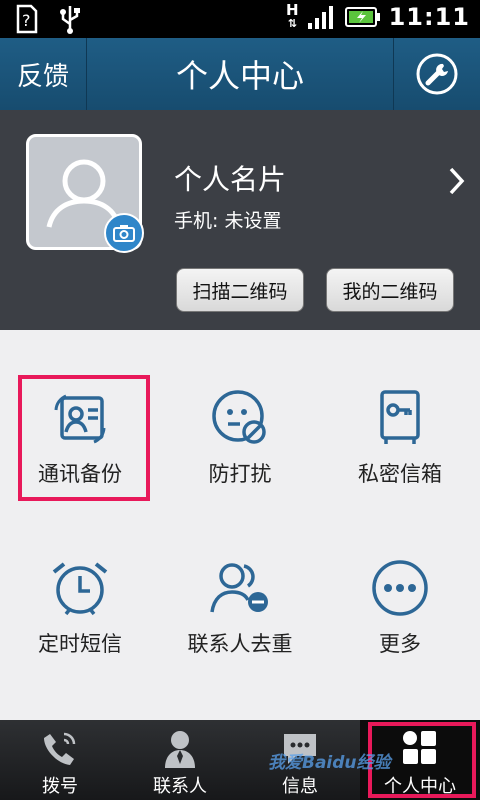  Describe the element at coordinates (240, 474) in the screenshot. I see `feature-label: 防打扰` at that location.